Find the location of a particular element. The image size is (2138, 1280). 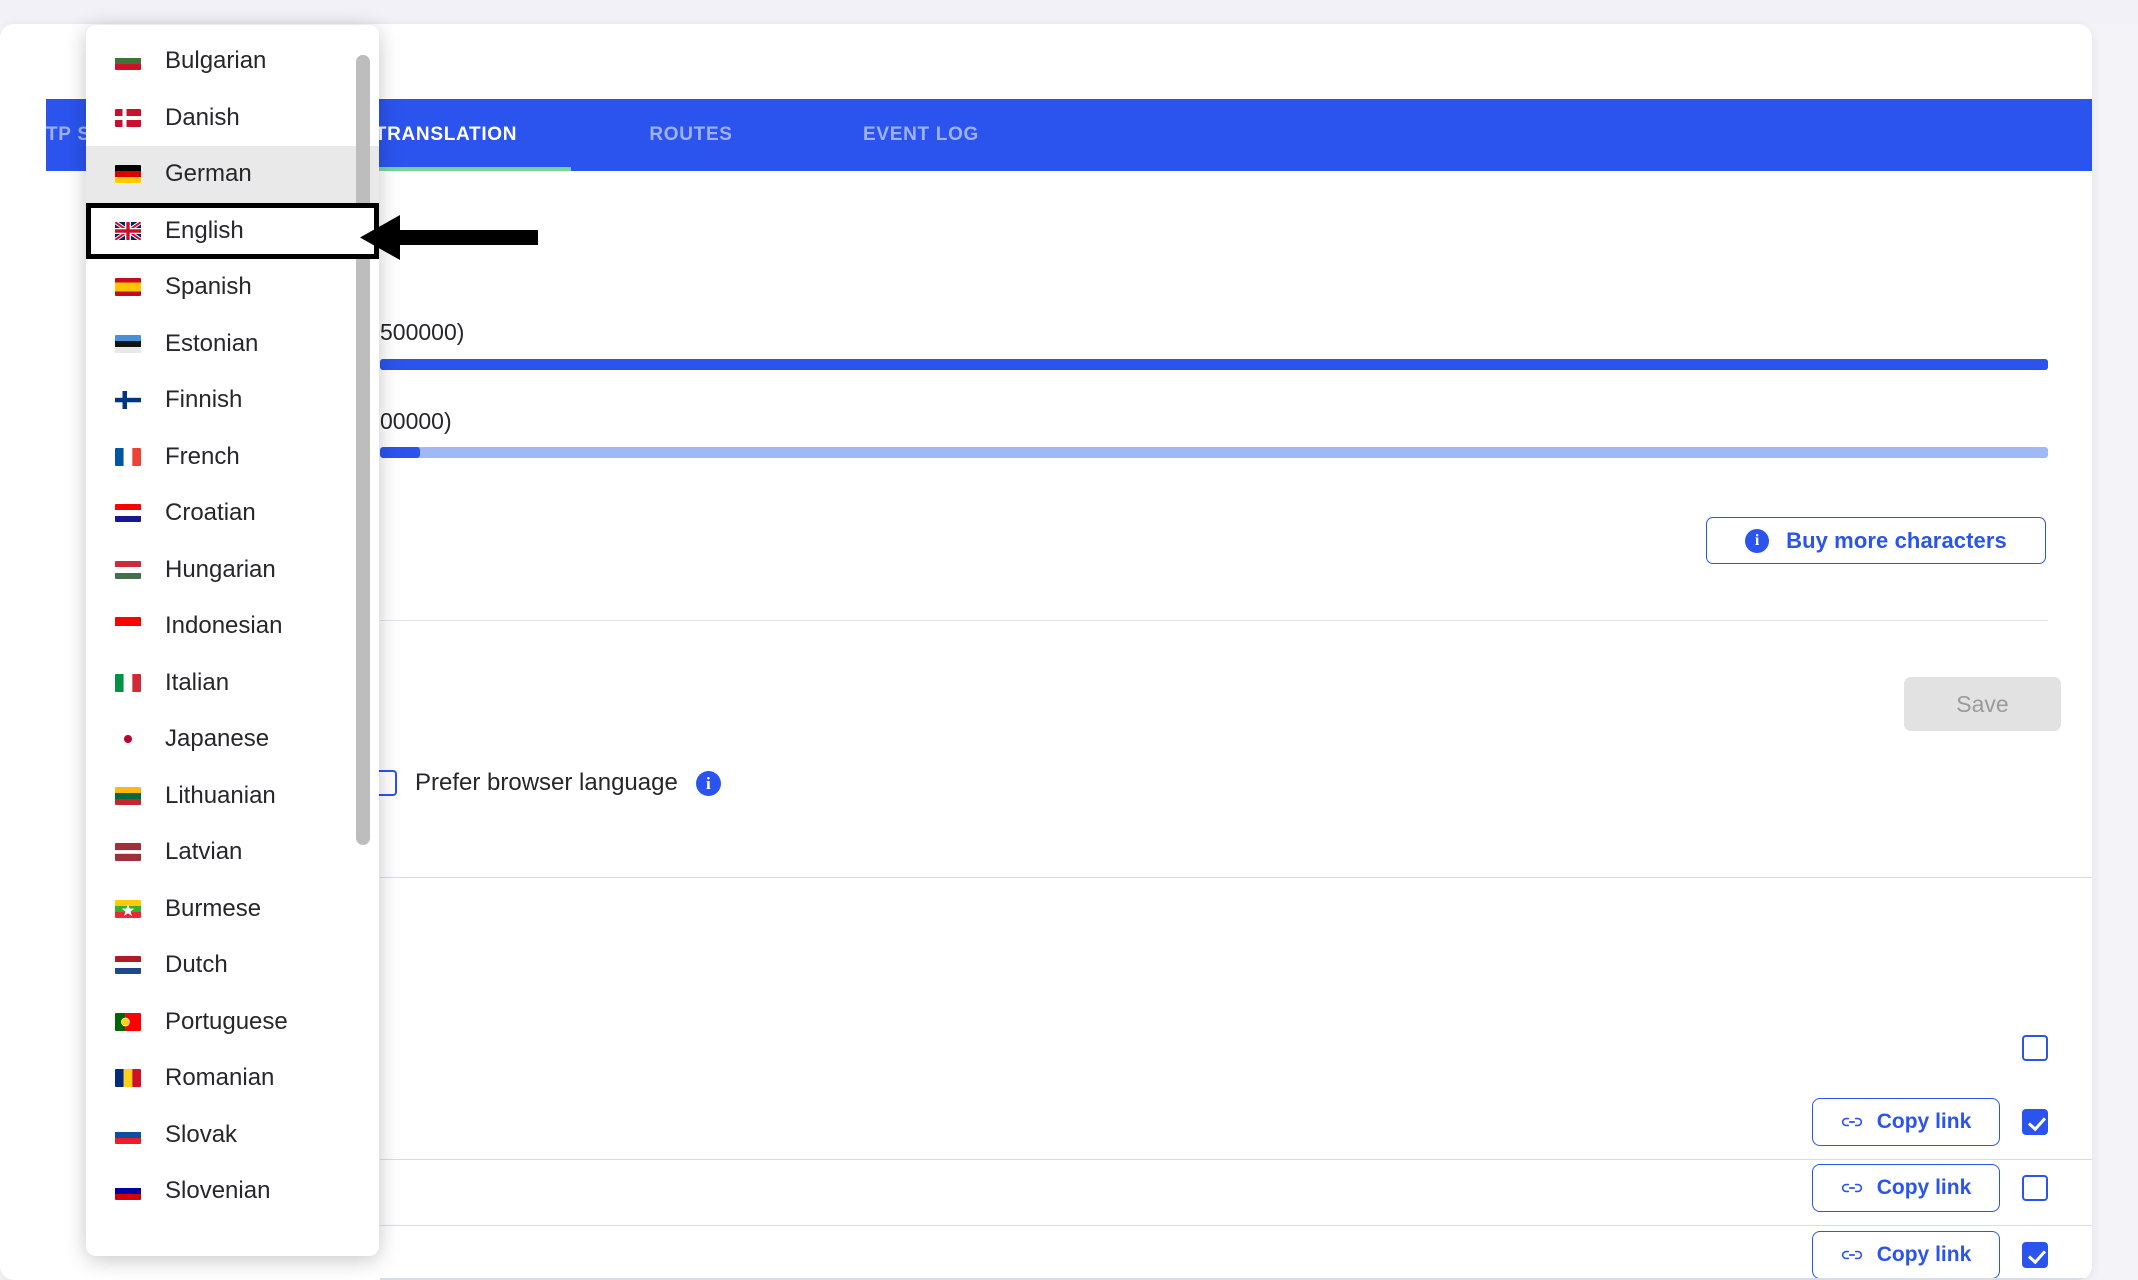

language-option-estonian: Estonian is located at coordinates (232, 344).